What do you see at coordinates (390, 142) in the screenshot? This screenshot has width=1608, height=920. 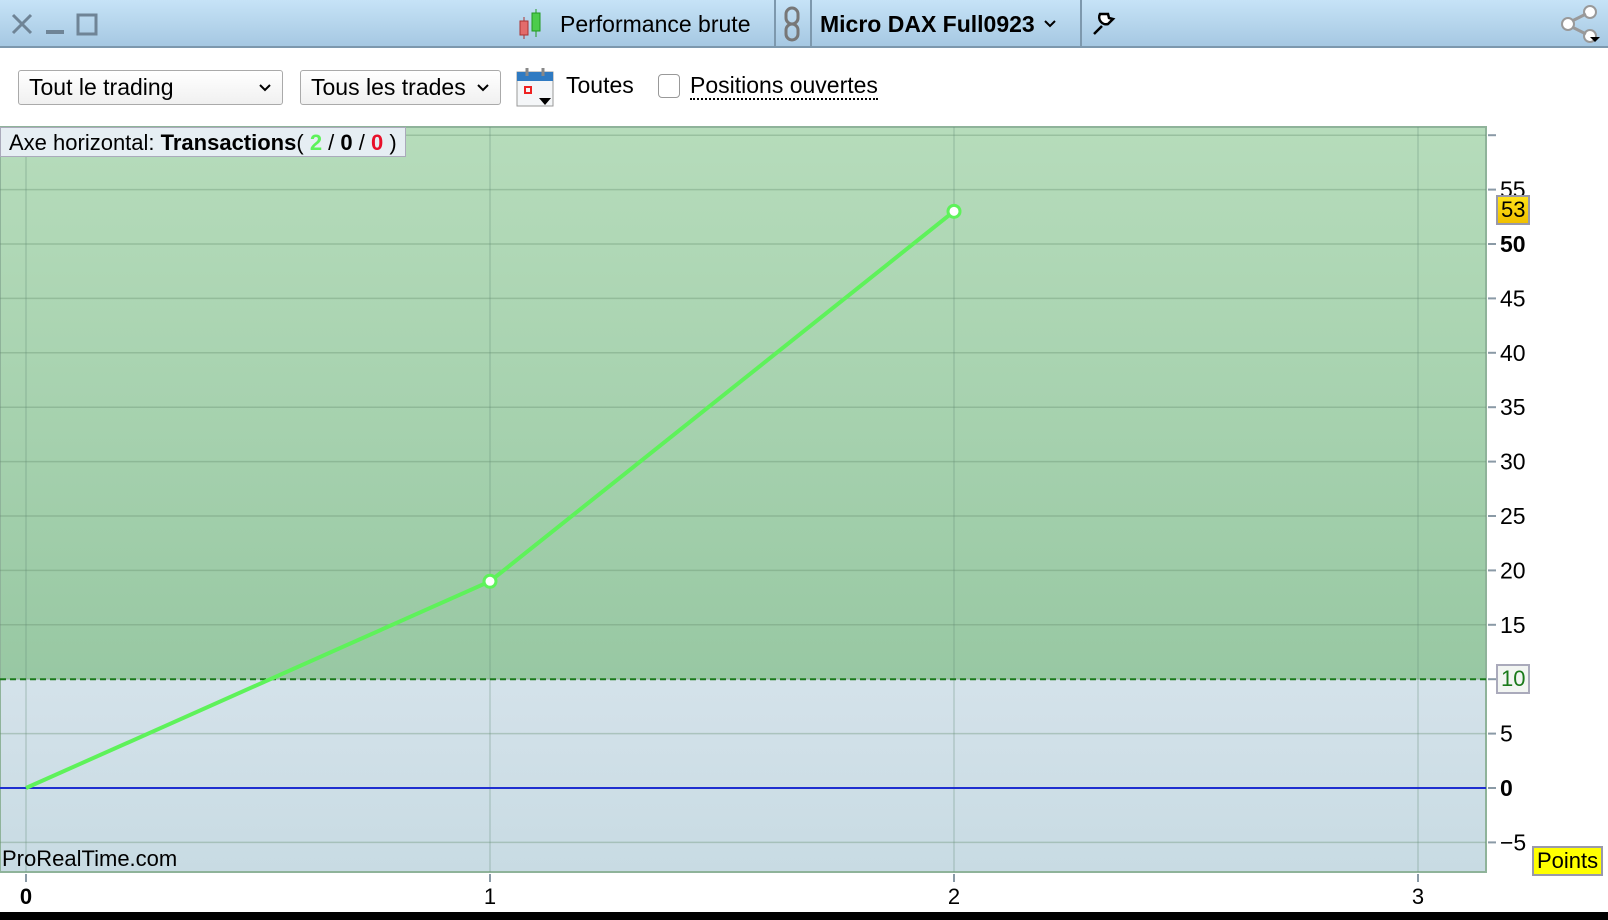 I see `paren-close: )` at bounding box center [390, 142].